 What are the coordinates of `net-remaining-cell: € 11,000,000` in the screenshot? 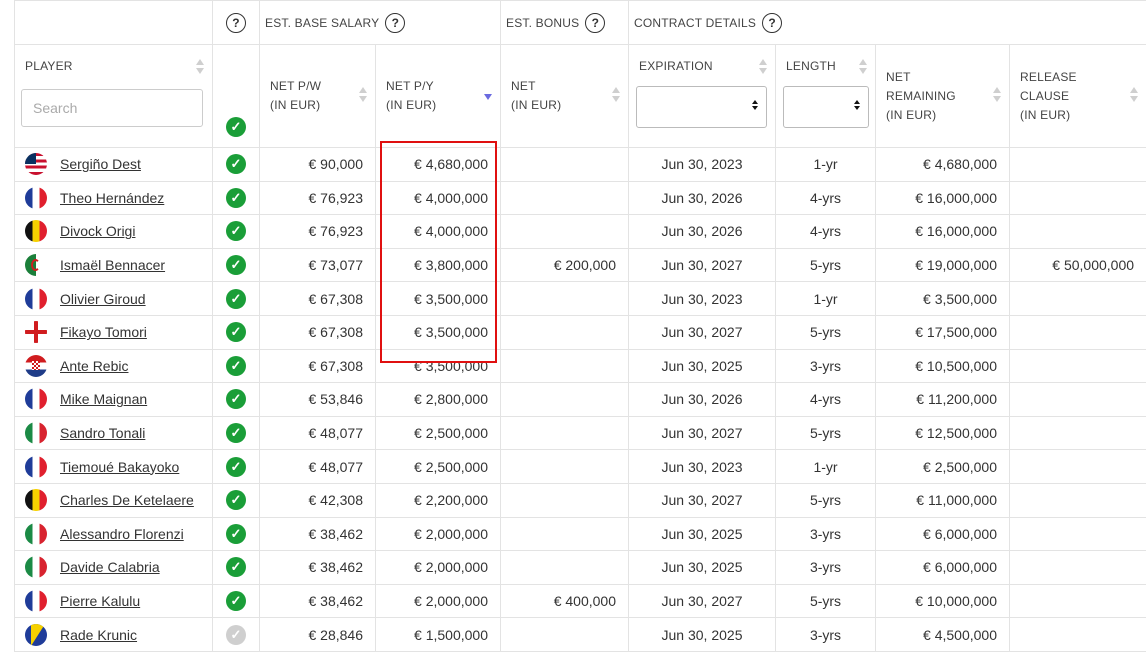 It's located at (943, 500).